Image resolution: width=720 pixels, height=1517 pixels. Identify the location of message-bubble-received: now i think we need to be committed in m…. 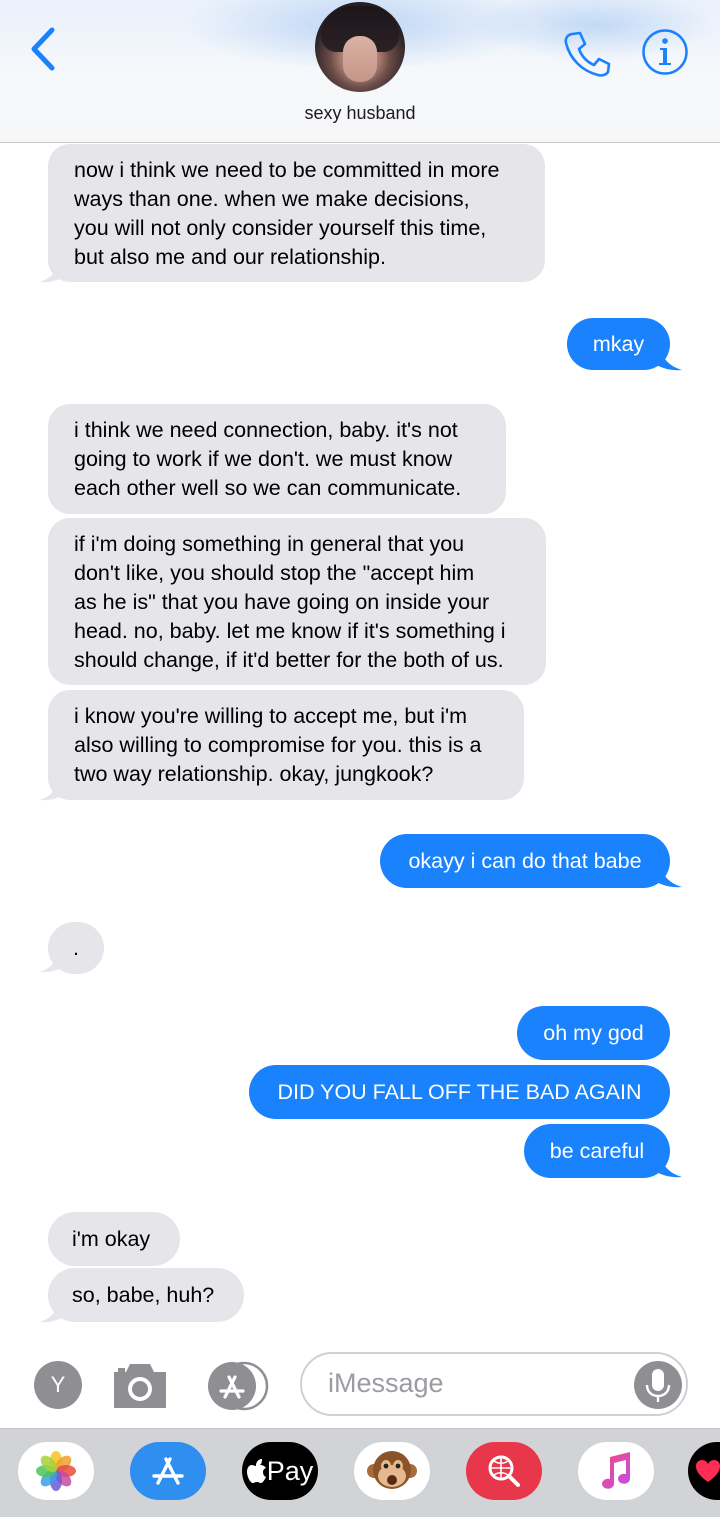
(296, 213).